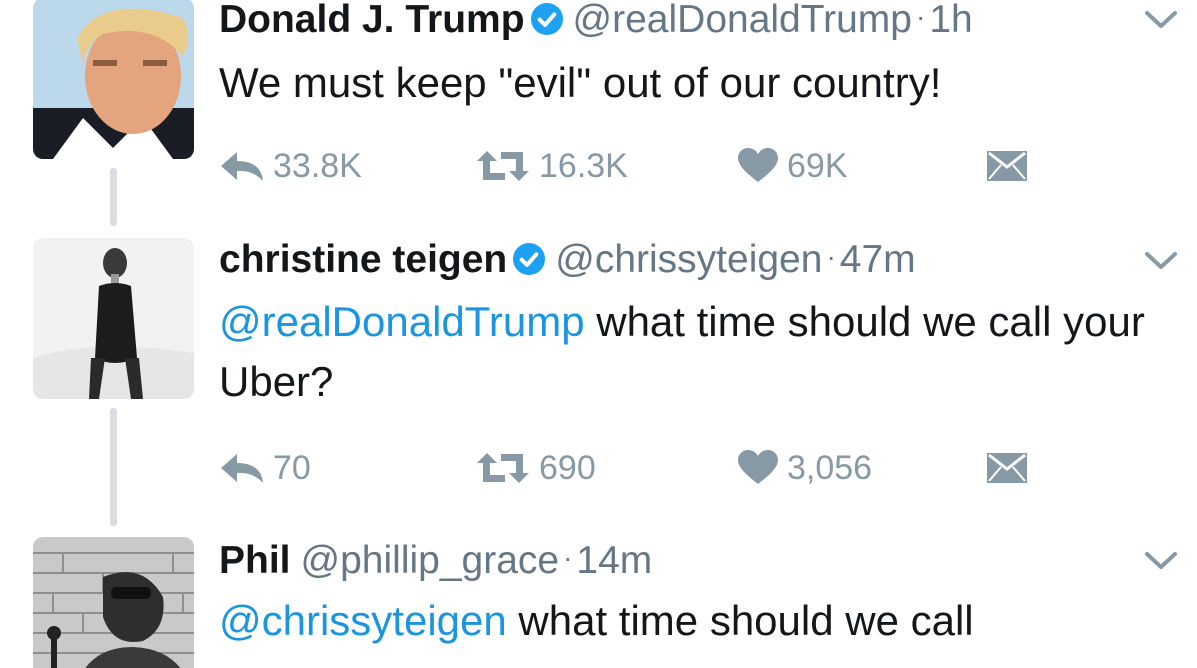 The height and width of the screenshot is (668, 1197). Describe the element at coordinates (363, 259) in the screenshot. I see `display-name: christine teigen` at that location.